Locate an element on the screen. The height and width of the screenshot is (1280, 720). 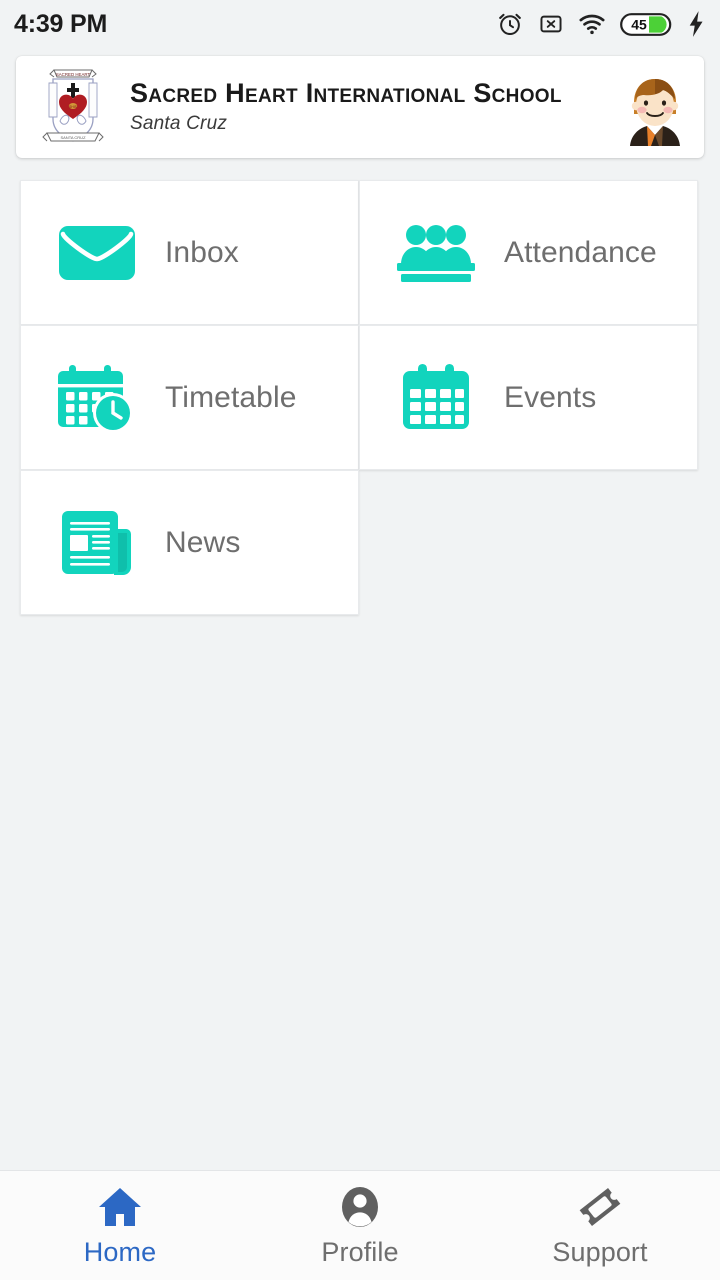
tile-timetable: Timetable is located at coordinates (189, 397).